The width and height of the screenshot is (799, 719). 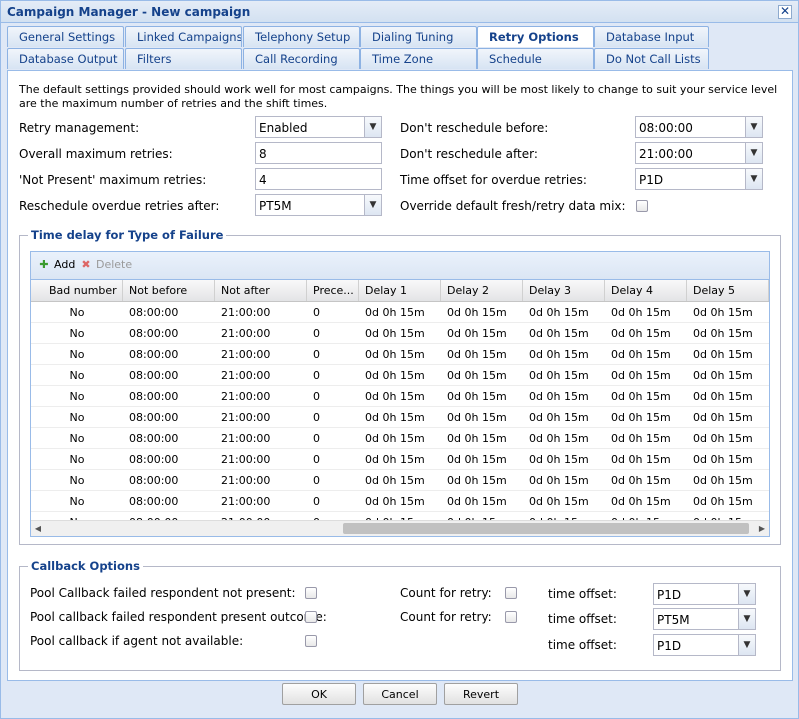 What do you see at coordinates (400, 694) in the screenshot?
I see `cancel-button: Cancel` at bounding box center [400, 694].